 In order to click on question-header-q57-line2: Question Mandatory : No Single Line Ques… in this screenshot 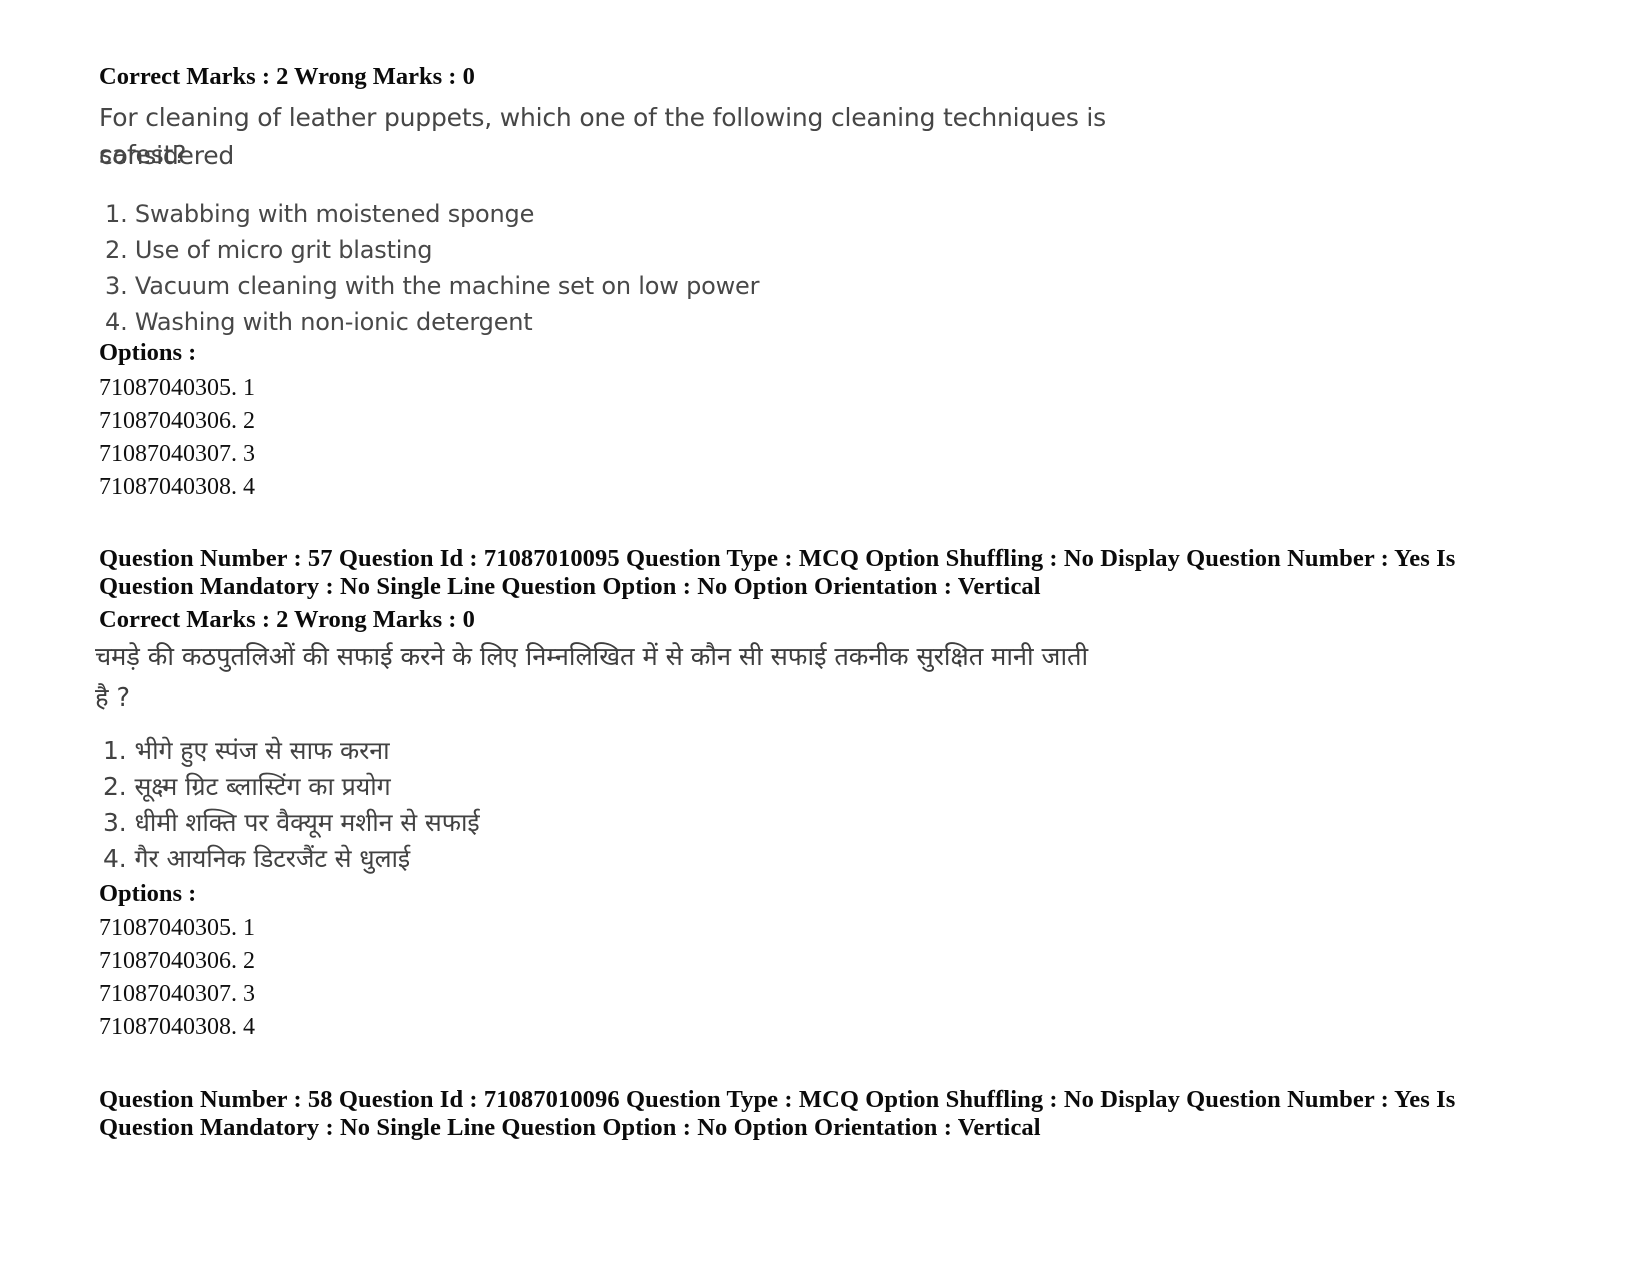, I will do `click(570, 586)`.